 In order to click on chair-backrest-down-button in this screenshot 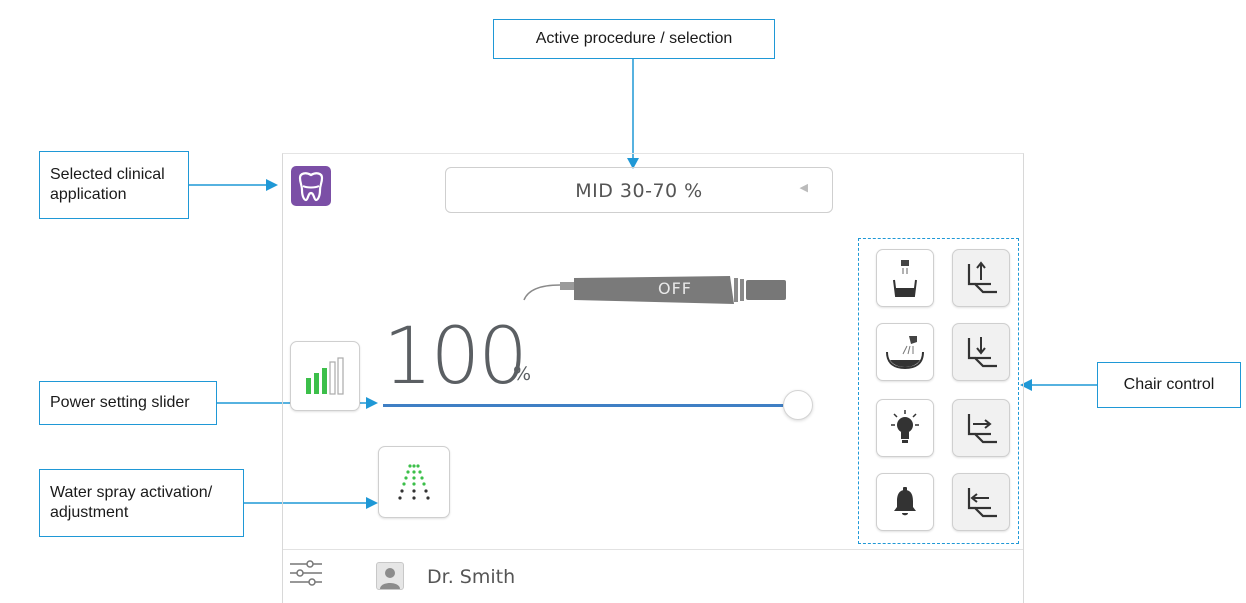, I will do `click(981, 502)`.